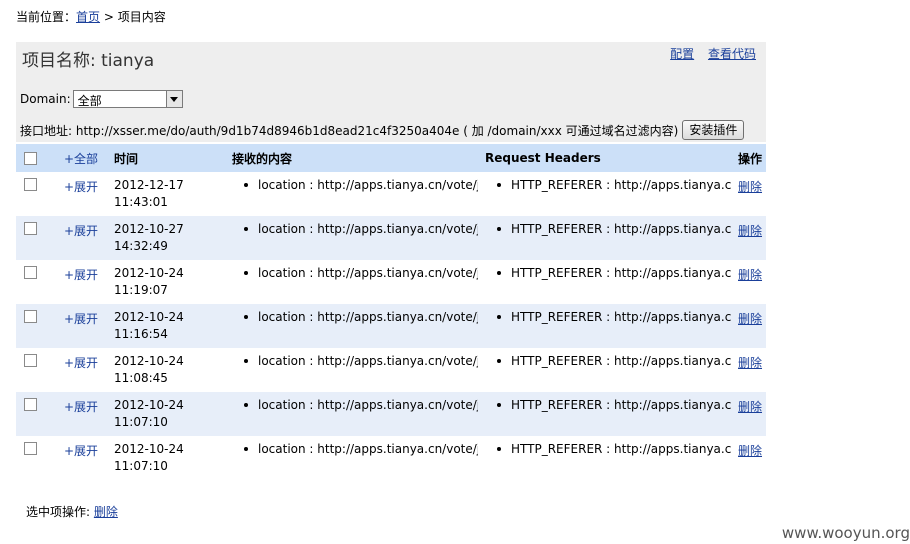 The height and width of the screenshot is (544, 910). I want to click on breadcrumb: 当前位置：首页 > 项目内容, so click(91, 16).